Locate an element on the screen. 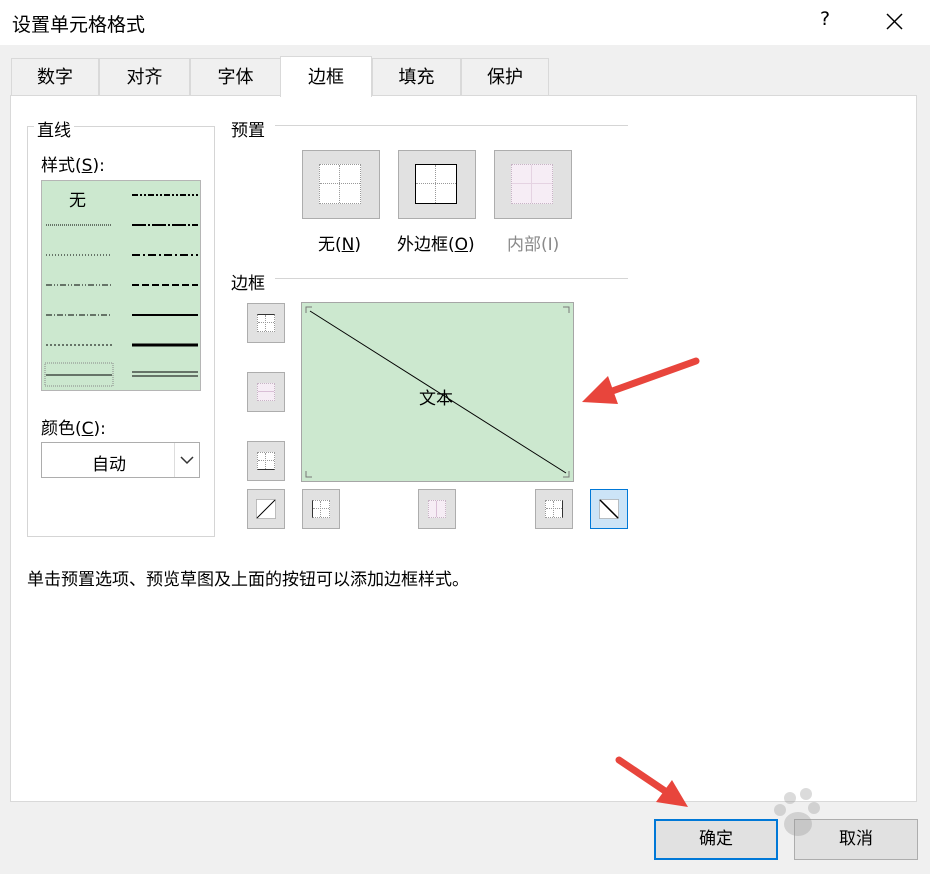 The width and height of the screenshot is (930, 874). preset-inside-button is located at coordinates (533, 184).